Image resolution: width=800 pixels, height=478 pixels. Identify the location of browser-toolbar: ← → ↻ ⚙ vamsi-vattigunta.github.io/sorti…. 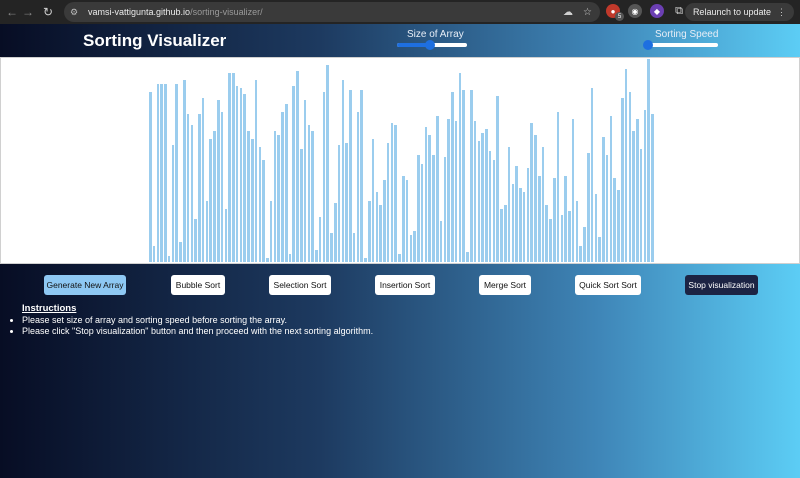
(400, 12).